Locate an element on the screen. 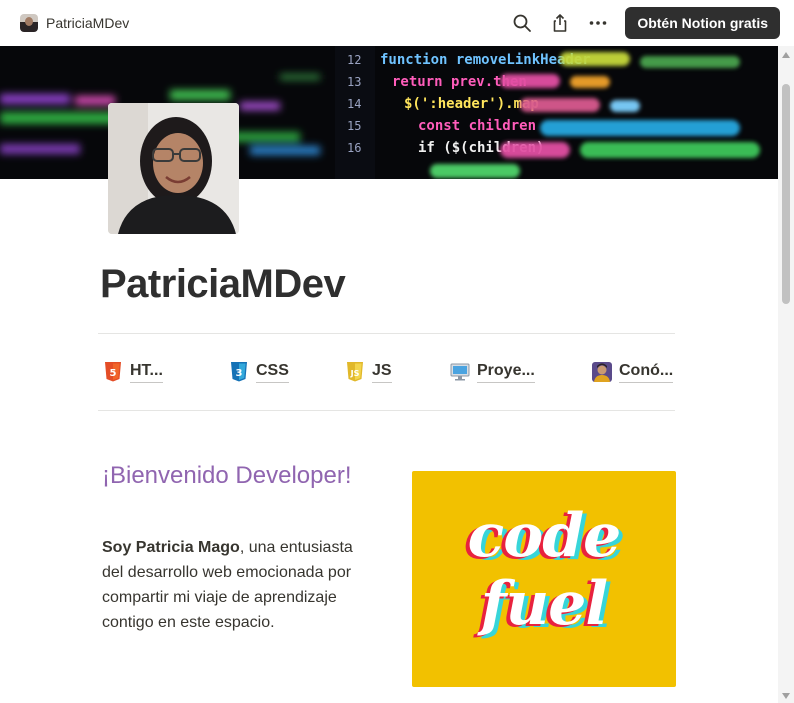  search-icon is located at coordinates (522, 23).